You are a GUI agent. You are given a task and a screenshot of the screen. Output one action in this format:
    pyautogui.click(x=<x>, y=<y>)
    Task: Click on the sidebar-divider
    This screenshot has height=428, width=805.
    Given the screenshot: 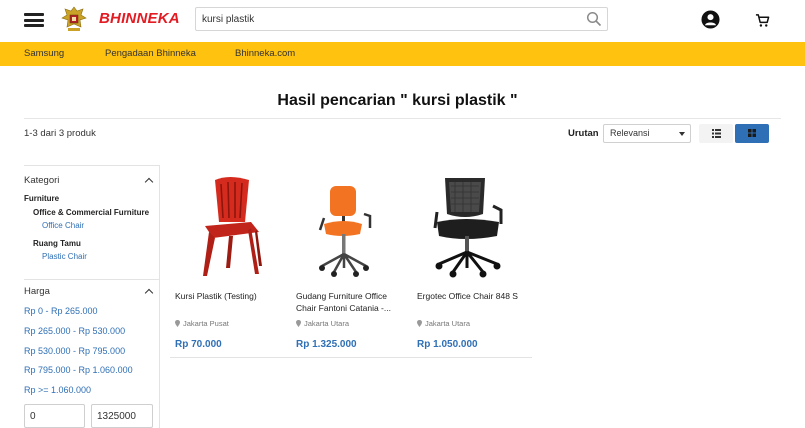 What is the action you would take?
    pyautogui.click(x=159, y=296)
    